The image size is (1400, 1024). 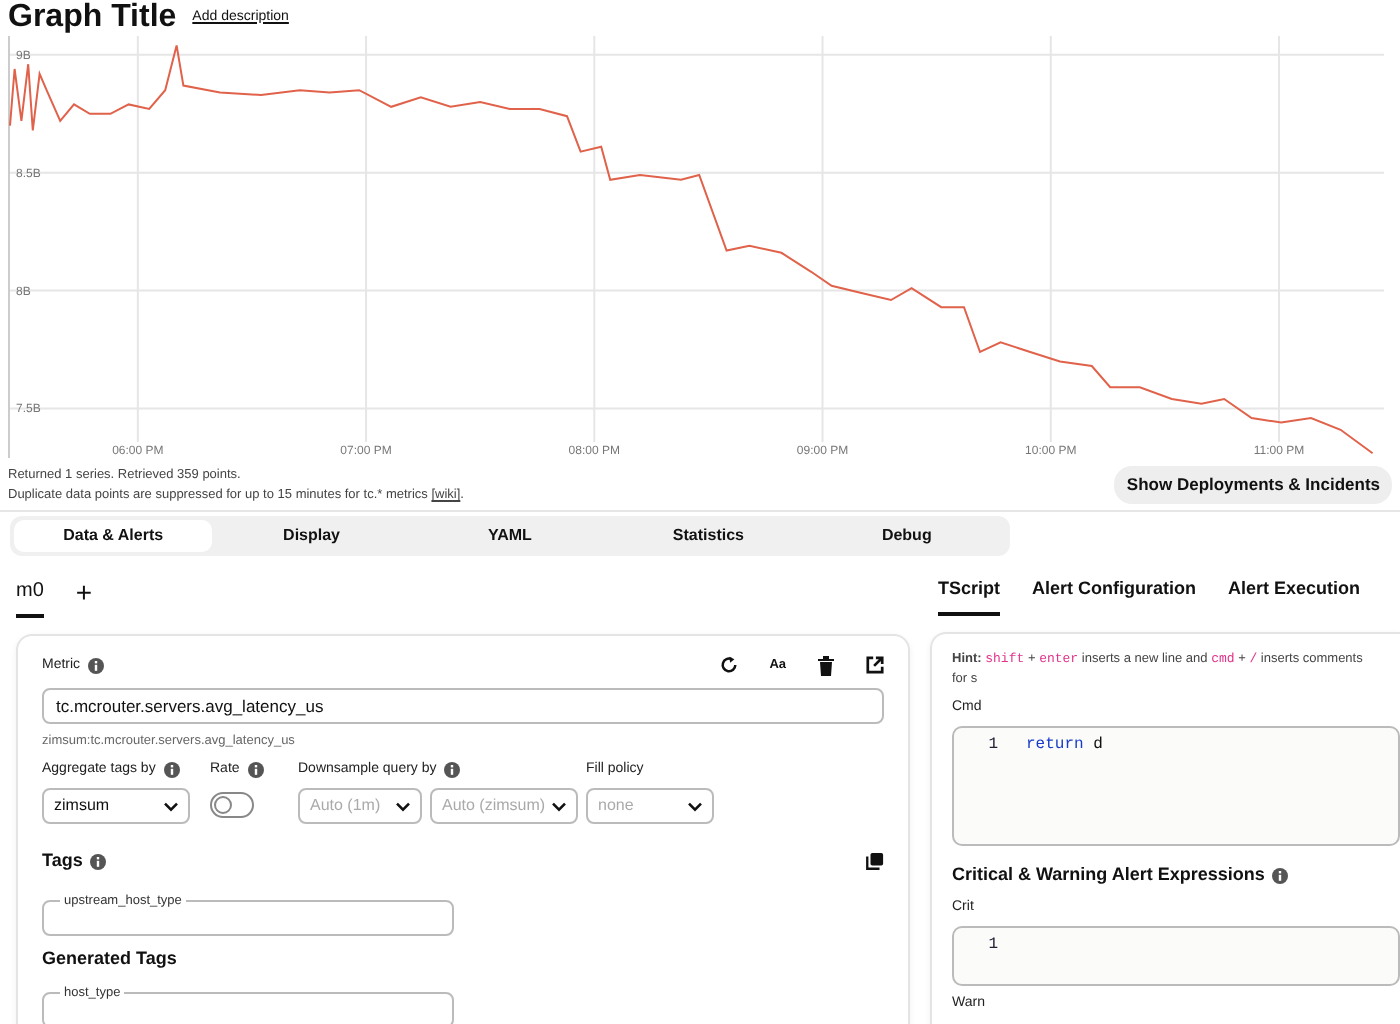 What do you see at coordinates (116, 806) in the screenshot?
I see `aggregate-select: zimsum` at bounding box center [116, 806].